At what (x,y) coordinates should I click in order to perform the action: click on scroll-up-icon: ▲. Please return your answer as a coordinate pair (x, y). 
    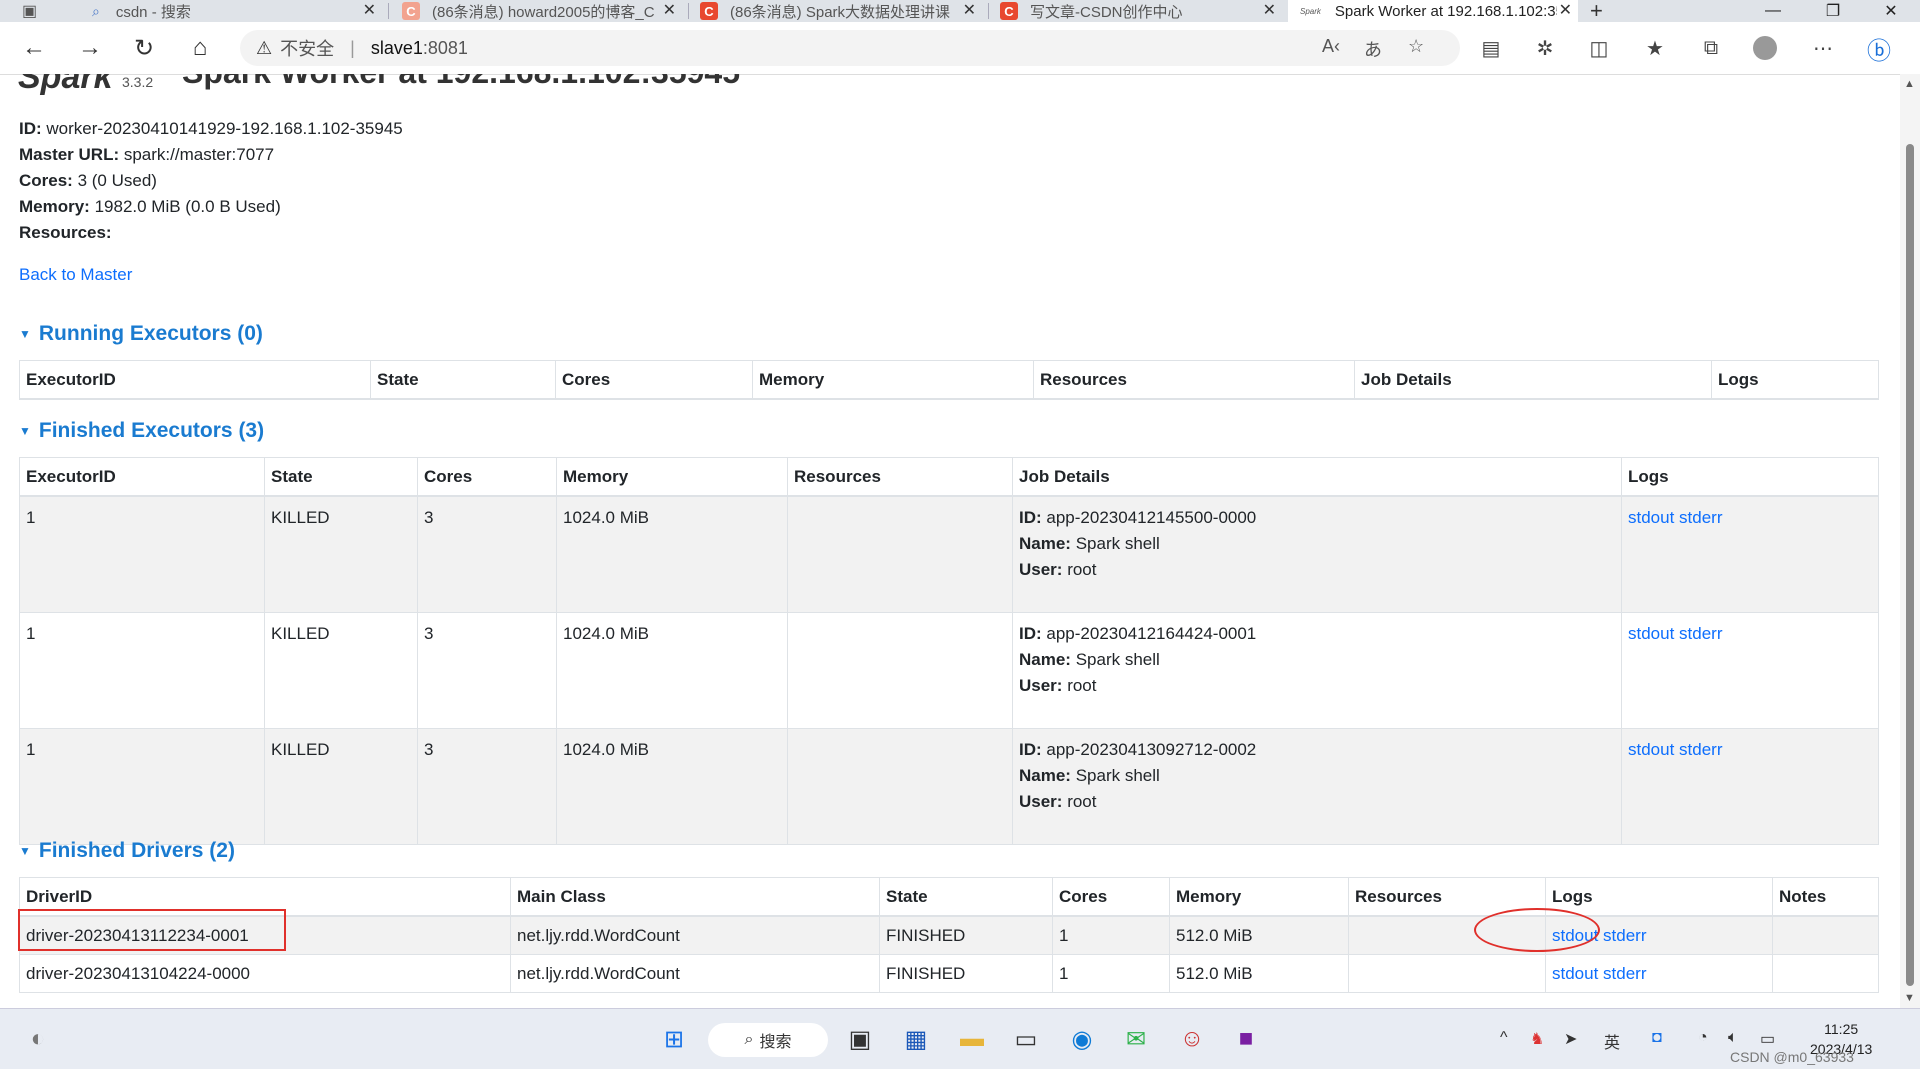
    Looking at the image, I should click on (1909, 84).